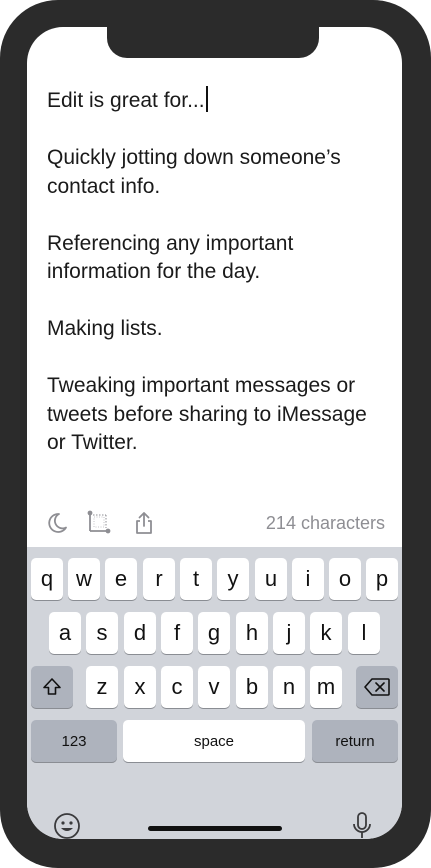 The height and width of the screenshot is (868, 431). I want to click on editor-toolbar: 214 characters, so click(214, 525).